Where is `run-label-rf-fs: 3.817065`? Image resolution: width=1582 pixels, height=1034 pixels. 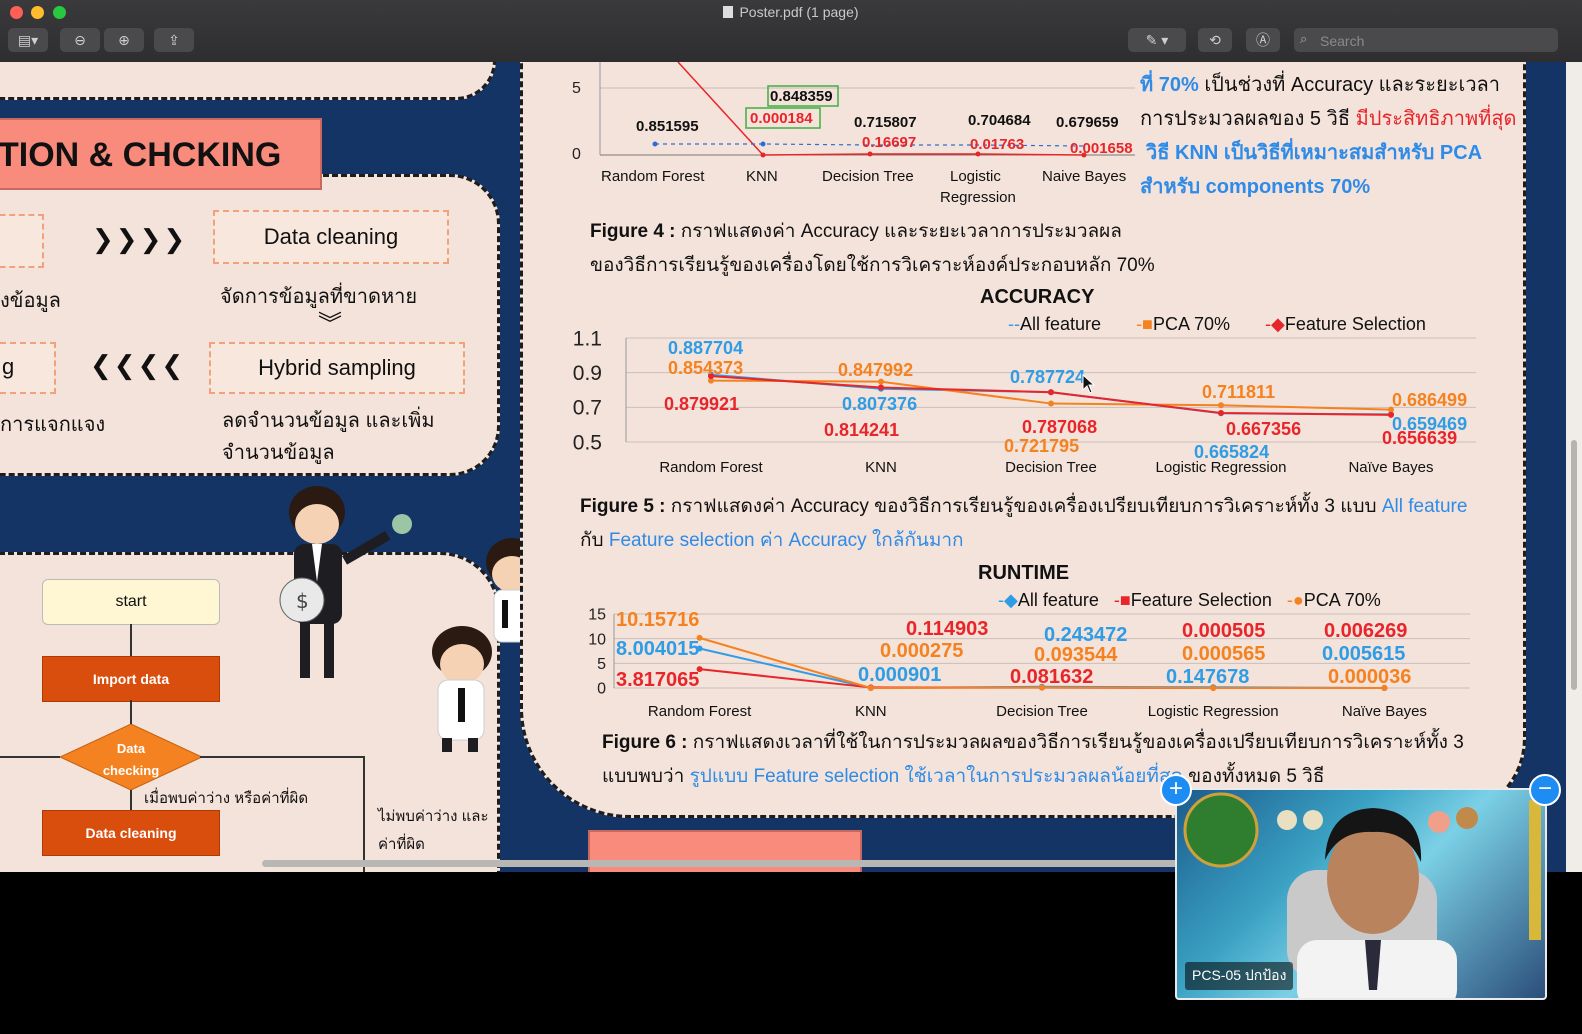 run-label-rf-fs: 3.817065 is located at coordinates (658, 680).